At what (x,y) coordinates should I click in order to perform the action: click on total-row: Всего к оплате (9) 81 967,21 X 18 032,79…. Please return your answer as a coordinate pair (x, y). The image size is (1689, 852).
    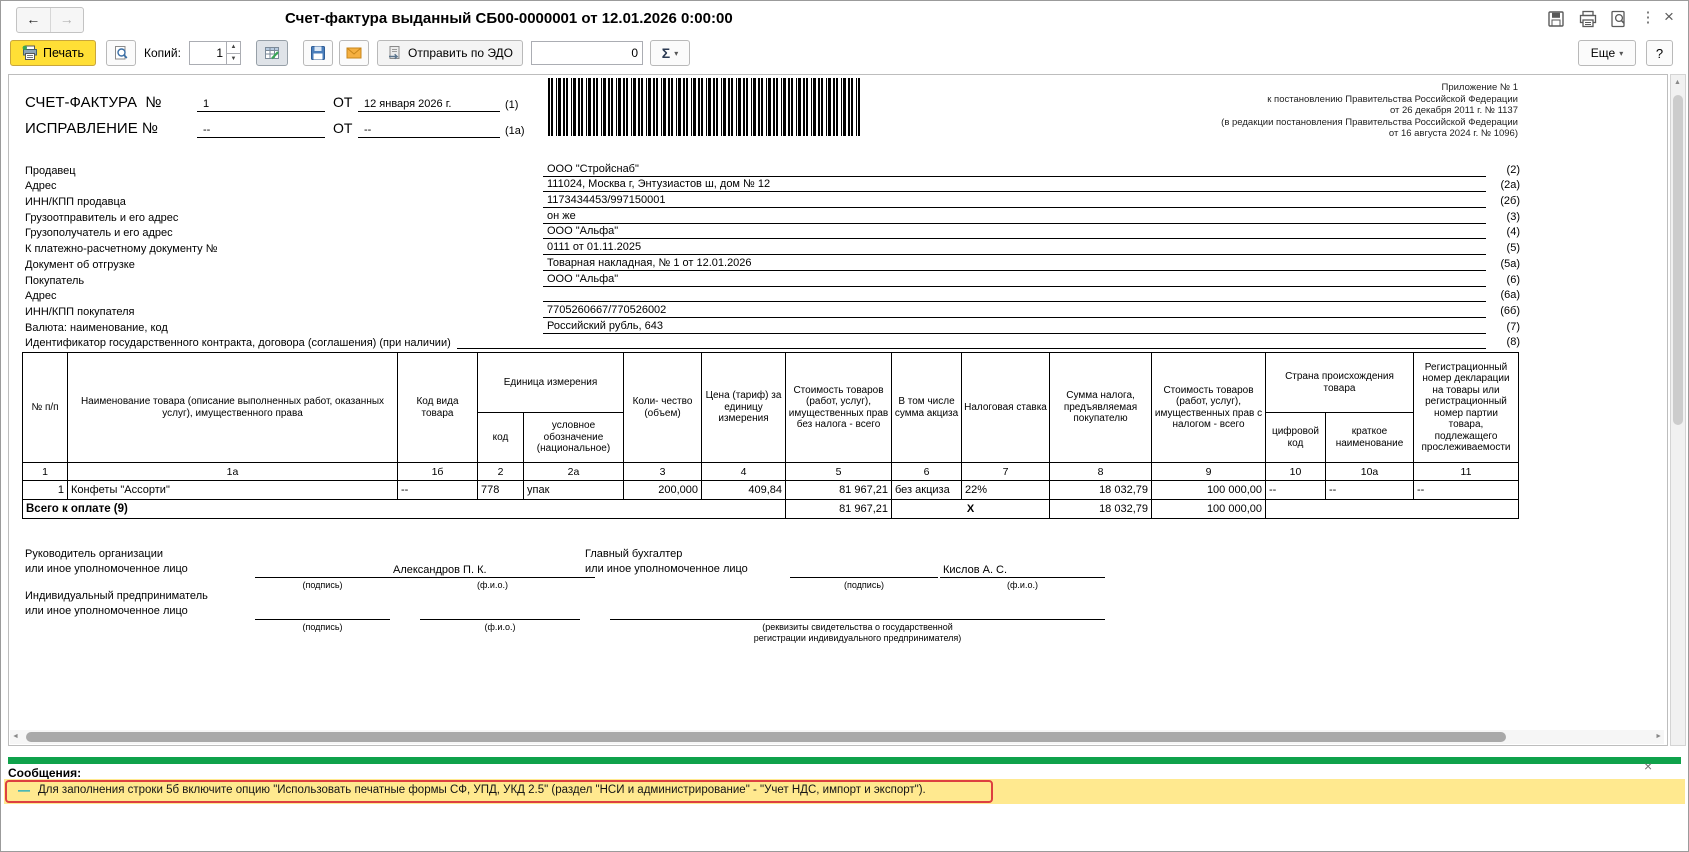
    Looking at the image, I should click on (770, 509).